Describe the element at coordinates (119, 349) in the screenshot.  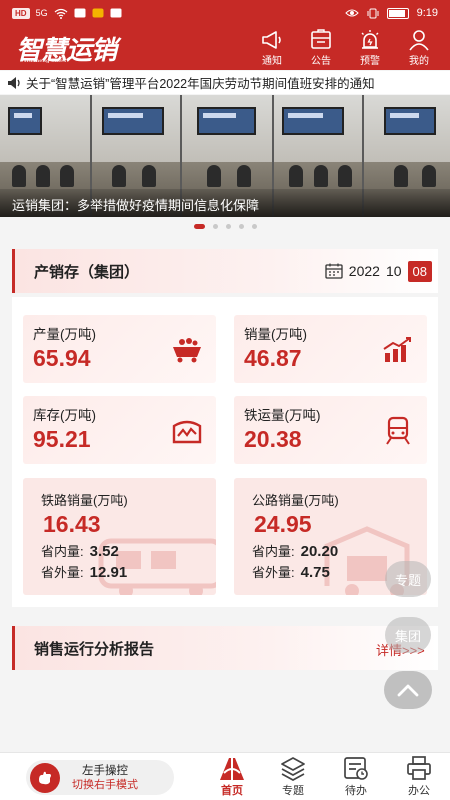
I see `output-card: 产量(万吨) 65.94` at that location.